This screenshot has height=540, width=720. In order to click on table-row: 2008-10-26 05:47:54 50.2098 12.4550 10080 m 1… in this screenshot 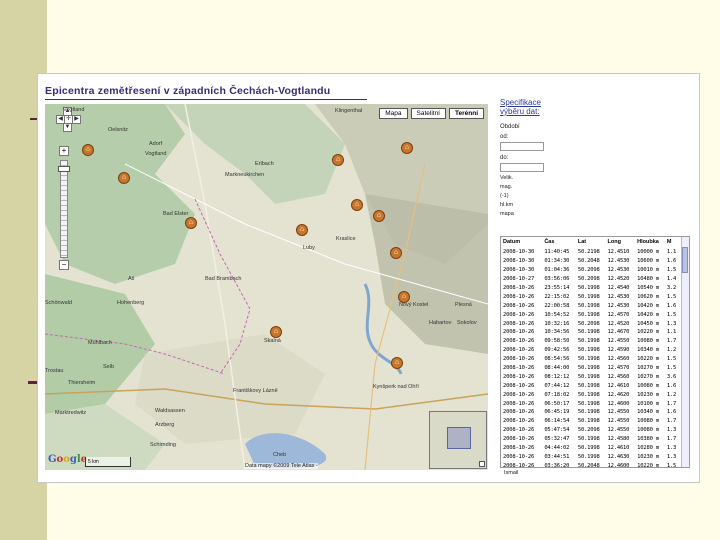, I will do `click(591, 430)`.